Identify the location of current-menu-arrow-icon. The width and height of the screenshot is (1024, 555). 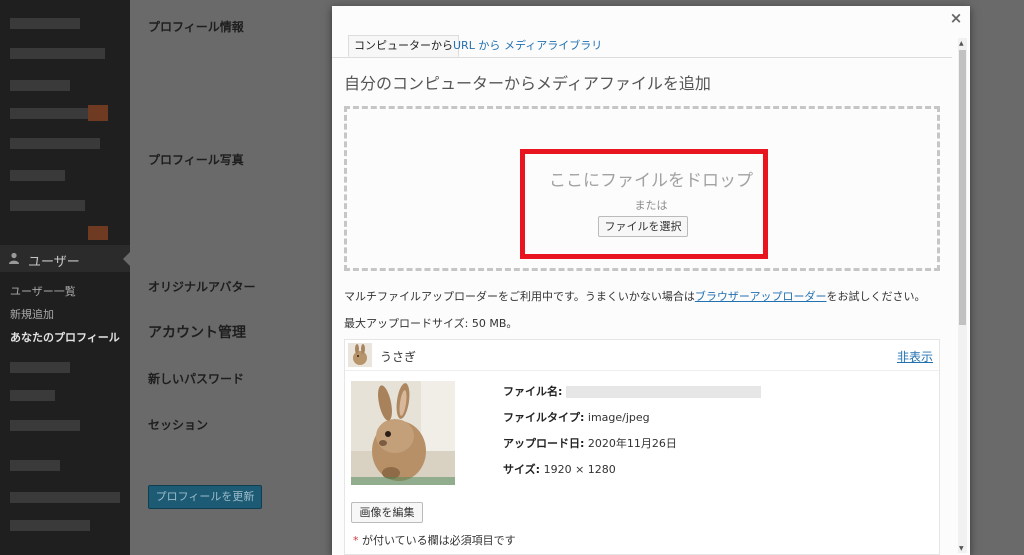
(126, 259).